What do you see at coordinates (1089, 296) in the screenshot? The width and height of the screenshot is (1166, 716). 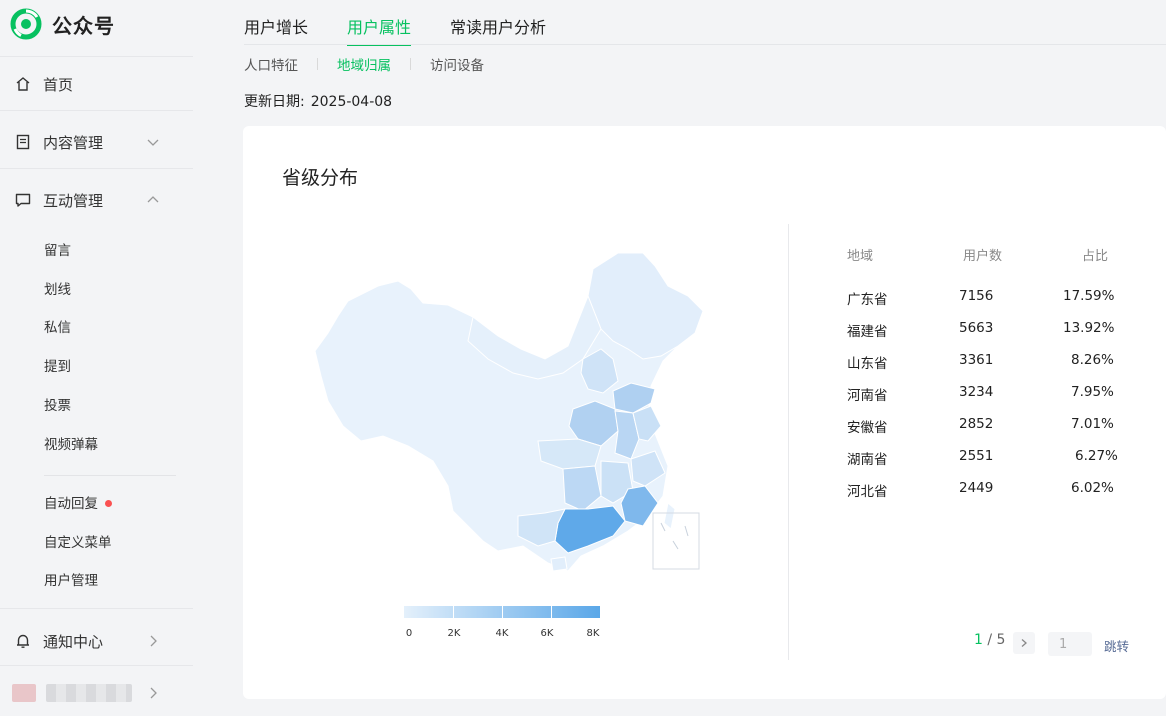 I see `table-cell-pct: 17.59%` at bounding box center [1089, 296].